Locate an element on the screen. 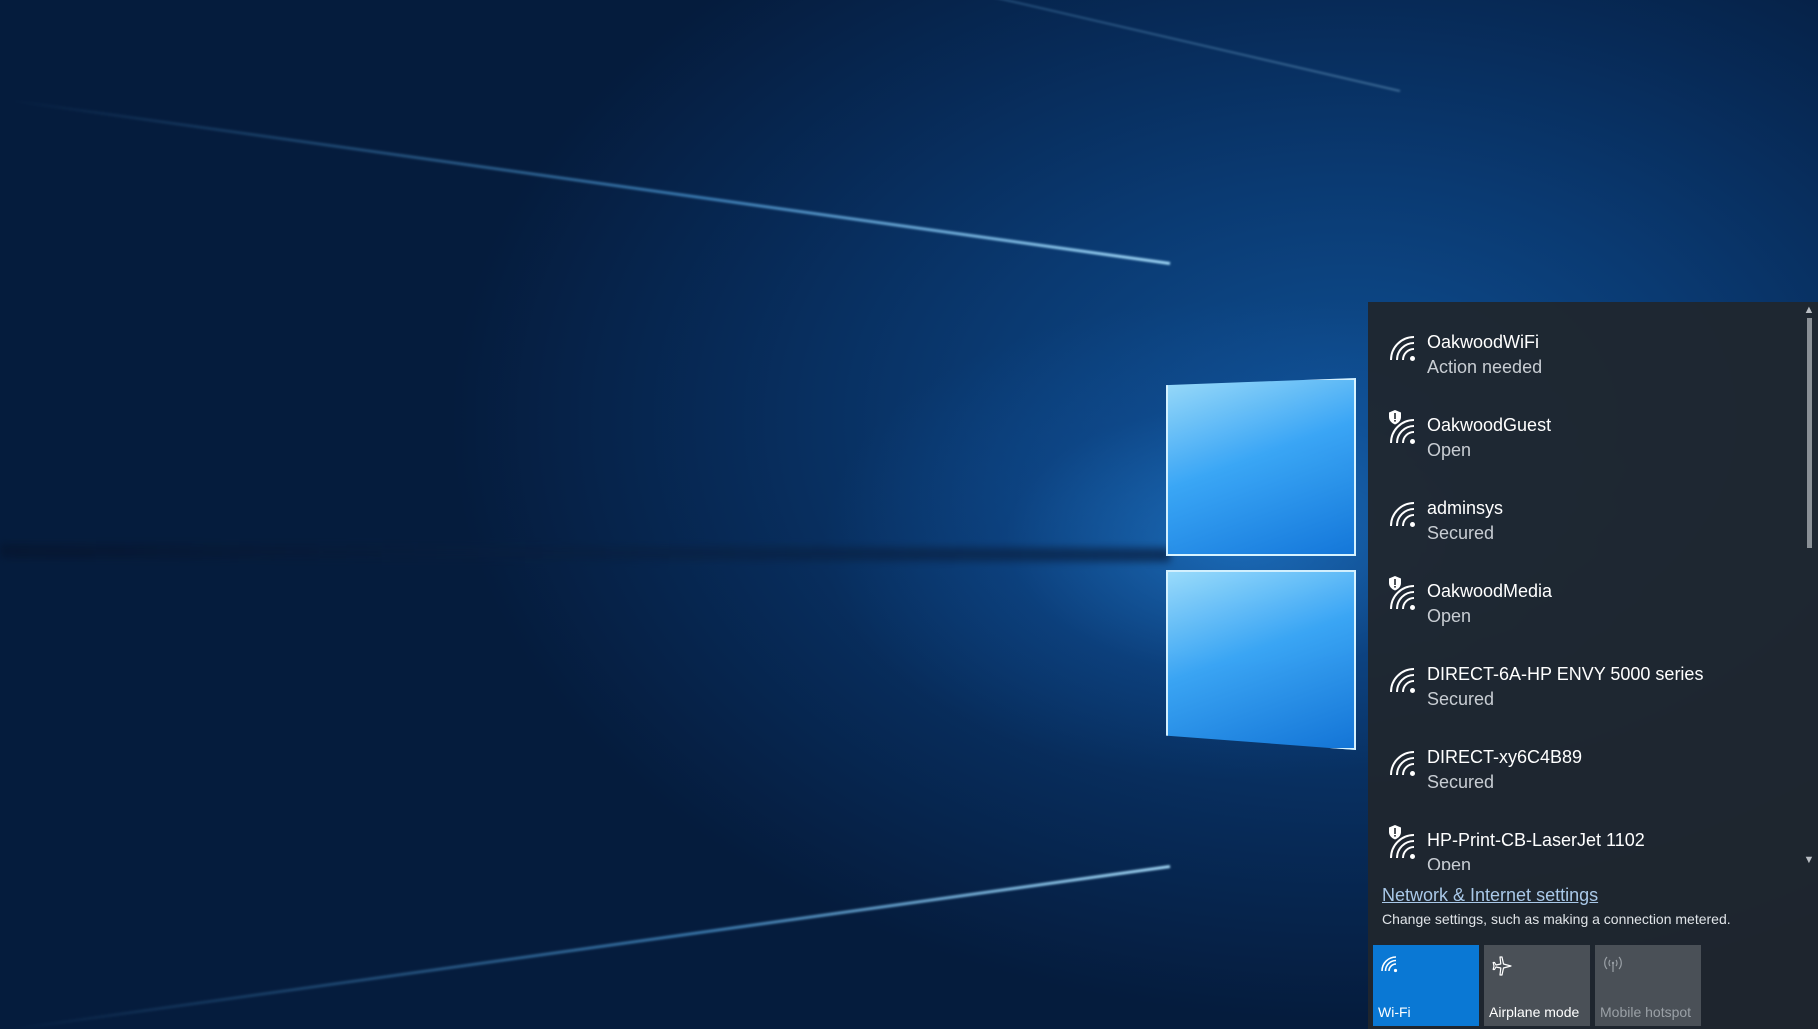 The image size is (1818, 1029). network-list-item: OakwoodMedia Open is located at coordinates (1583, 592).